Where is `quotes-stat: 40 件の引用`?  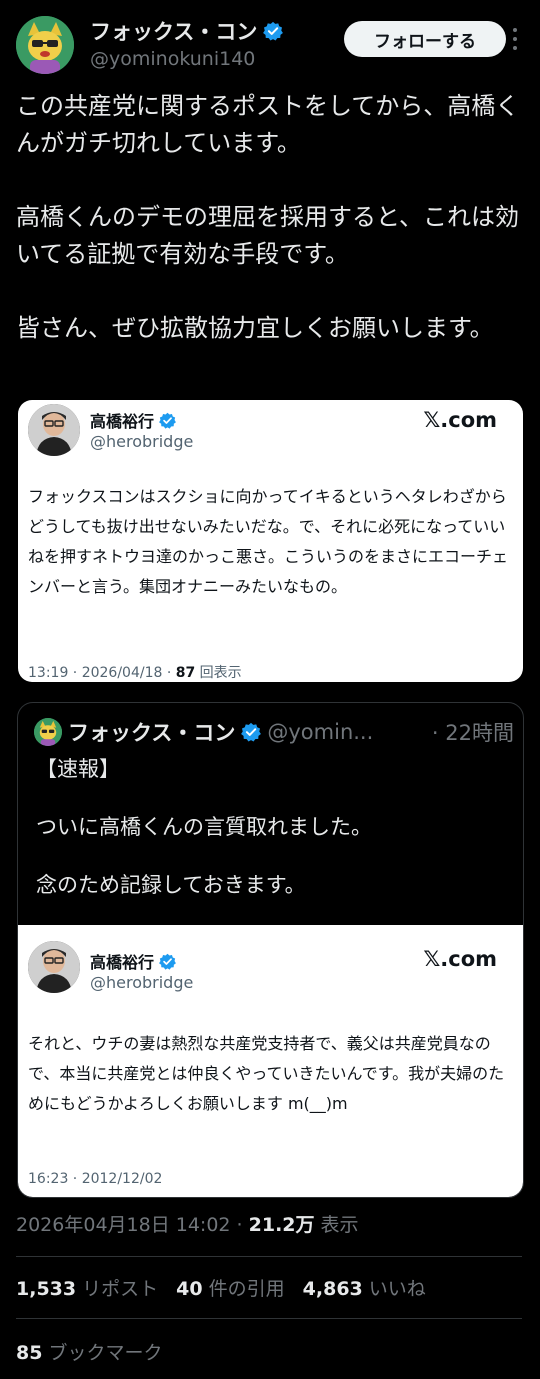 quotes-stat: 40 件の引用 is located at coordinates (230, 1287).